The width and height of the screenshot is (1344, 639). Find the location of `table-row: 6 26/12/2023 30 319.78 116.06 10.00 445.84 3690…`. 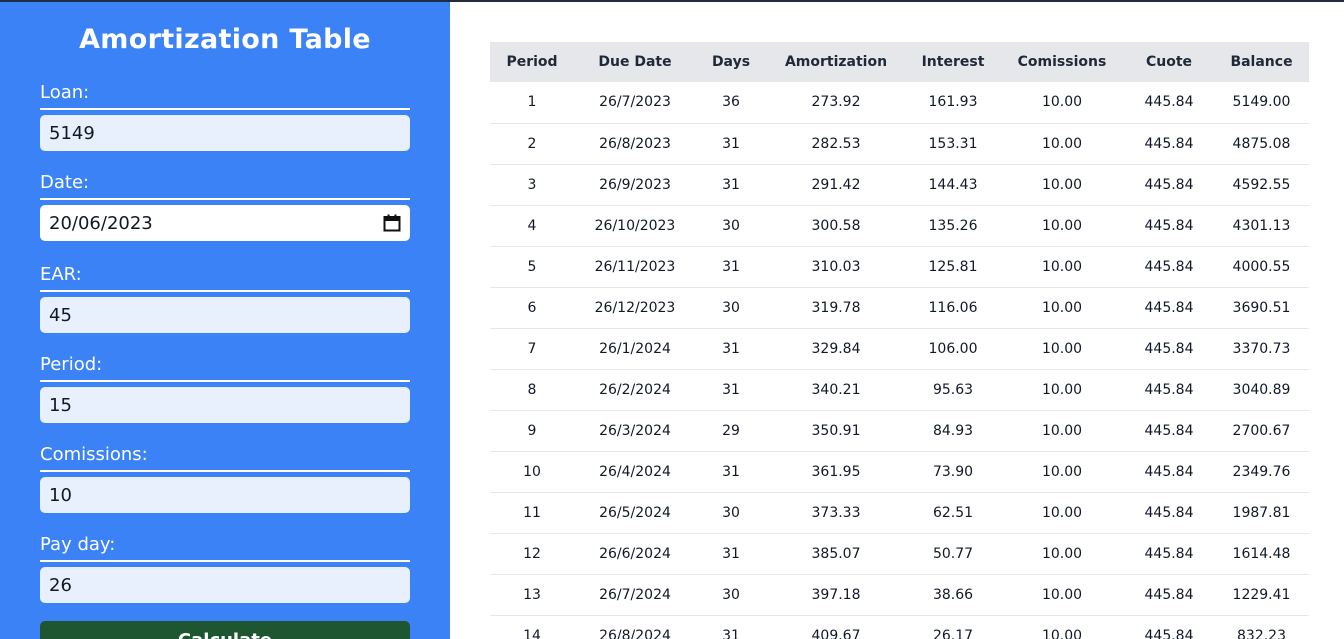

table-row: 6 26/12/2023 30 319.78 116.06 10.00 445.84 3690… is located at coordinates (899, 308).